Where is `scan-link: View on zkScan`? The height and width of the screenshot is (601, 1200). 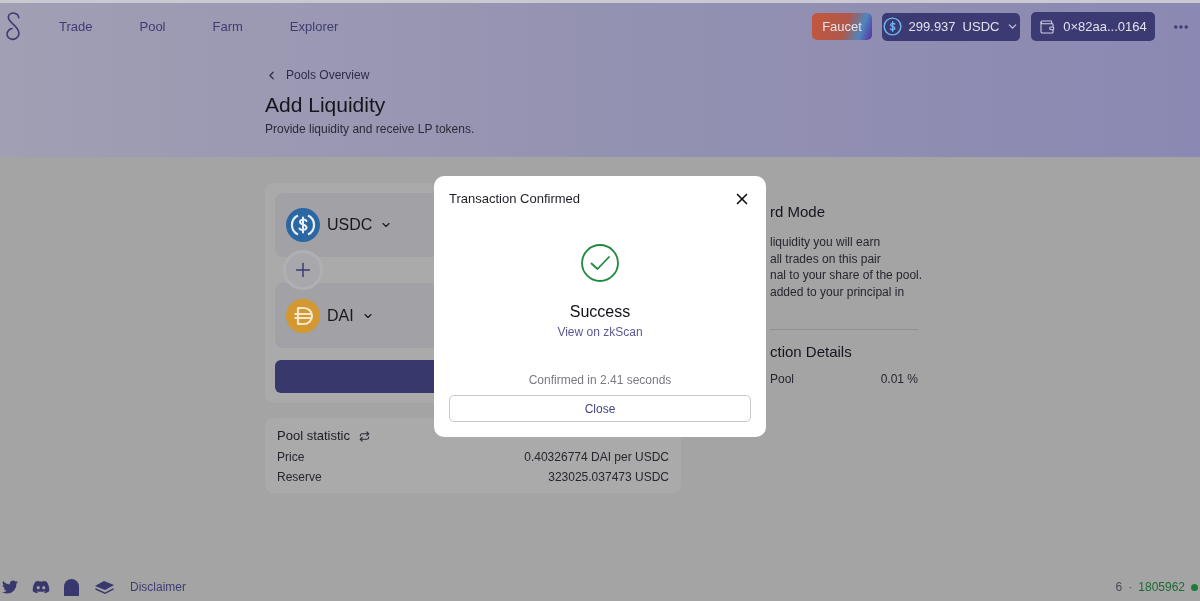 scan-link: View on zkScan is located at coordinates (600, 332).